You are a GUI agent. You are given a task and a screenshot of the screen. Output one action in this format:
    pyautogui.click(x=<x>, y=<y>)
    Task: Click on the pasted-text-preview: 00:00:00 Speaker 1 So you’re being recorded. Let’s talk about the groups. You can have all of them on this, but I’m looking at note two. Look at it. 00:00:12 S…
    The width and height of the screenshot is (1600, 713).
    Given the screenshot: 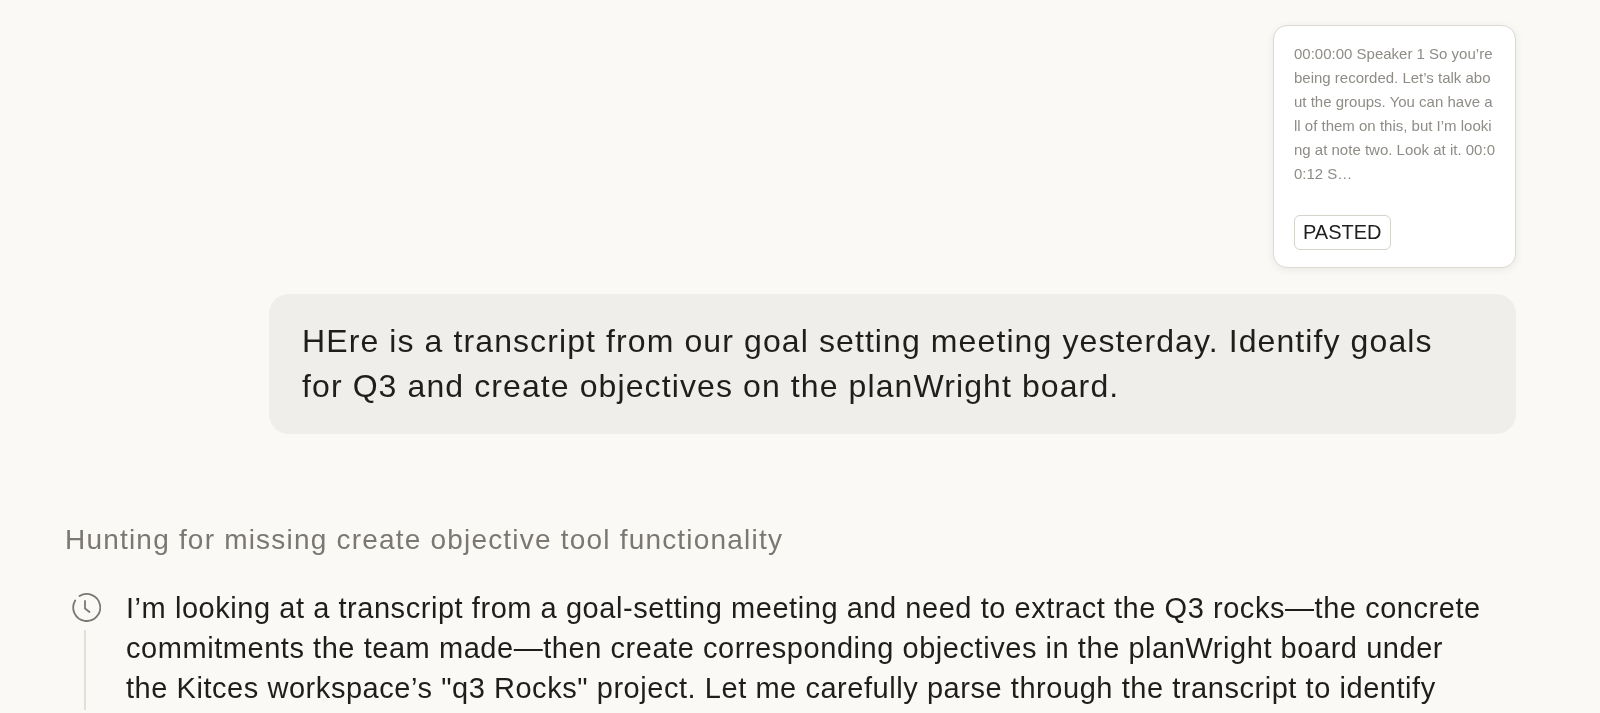 What is the action you would take?
    pyautogui.click(x=1394, y=114)
    